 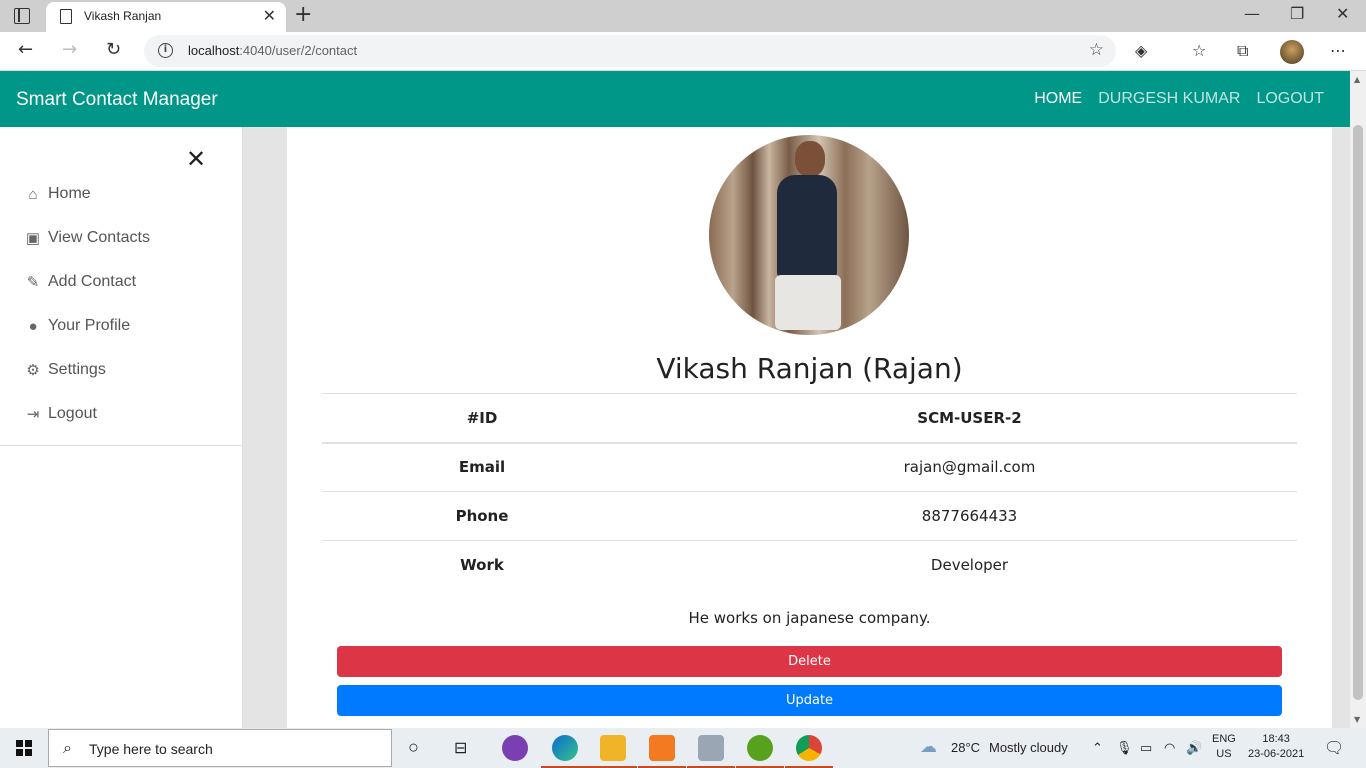 I want to click on taskbar-clock: 18:43 23-06-2021, so click(x=1276, y=747).